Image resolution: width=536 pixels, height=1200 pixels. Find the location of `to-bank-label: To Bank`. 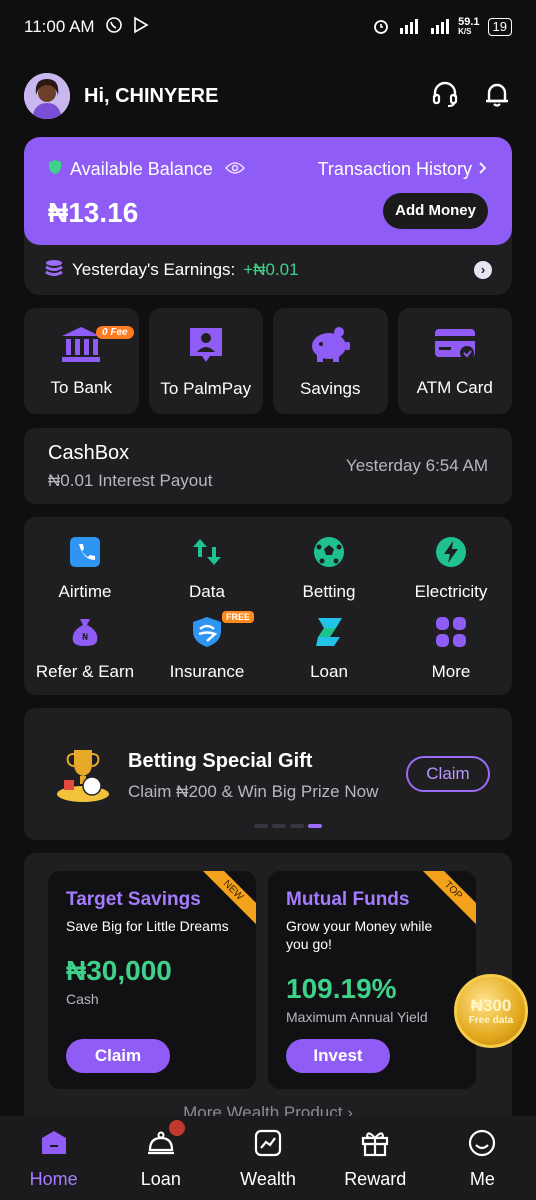

to-bank-label: To Bank is located at coordinates (81, 387).